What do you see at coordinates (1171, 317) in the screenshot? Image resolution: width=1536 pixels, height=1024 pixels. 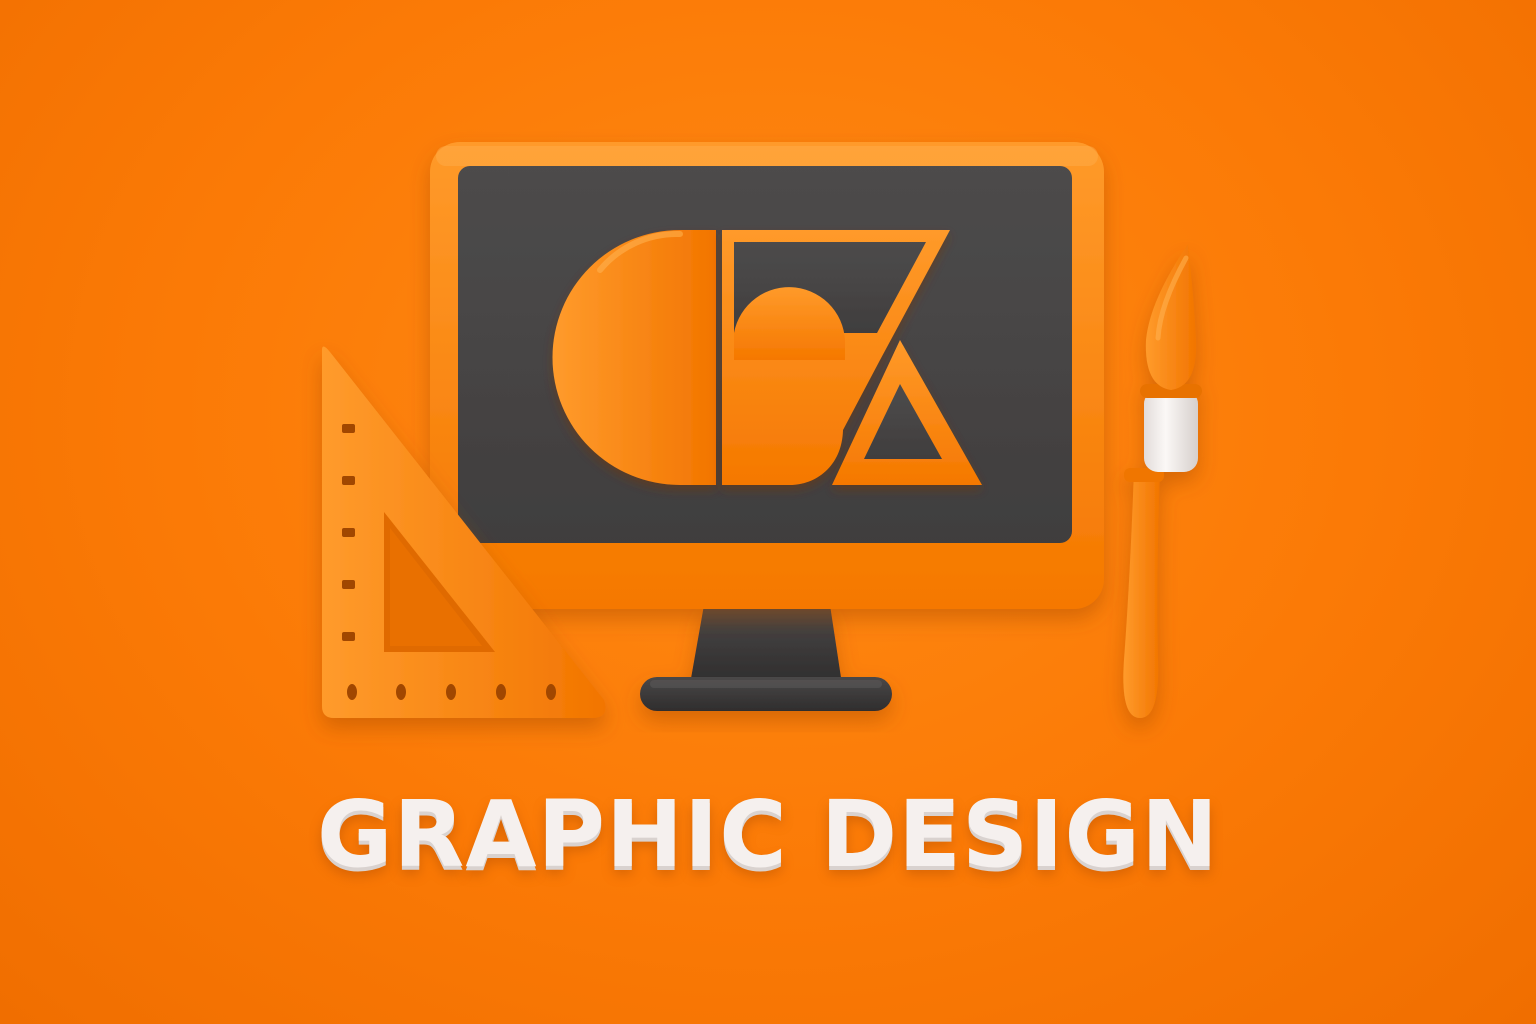 I see `brush-tip` at bounding box center [1171, 317].